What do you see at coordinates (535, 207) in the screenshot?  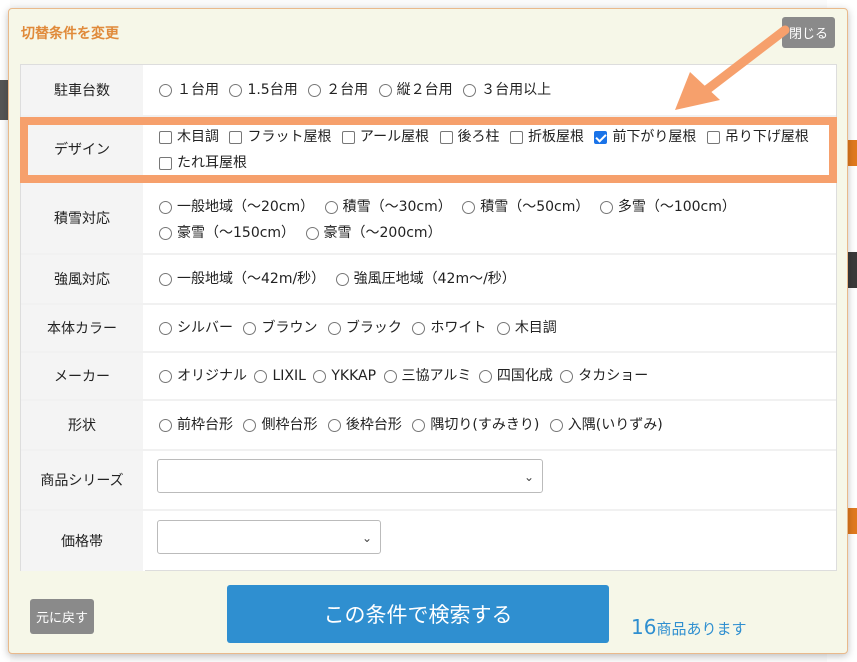 I see `radio-label: 積雪（～50cm）` at bounding box center [535, 207].